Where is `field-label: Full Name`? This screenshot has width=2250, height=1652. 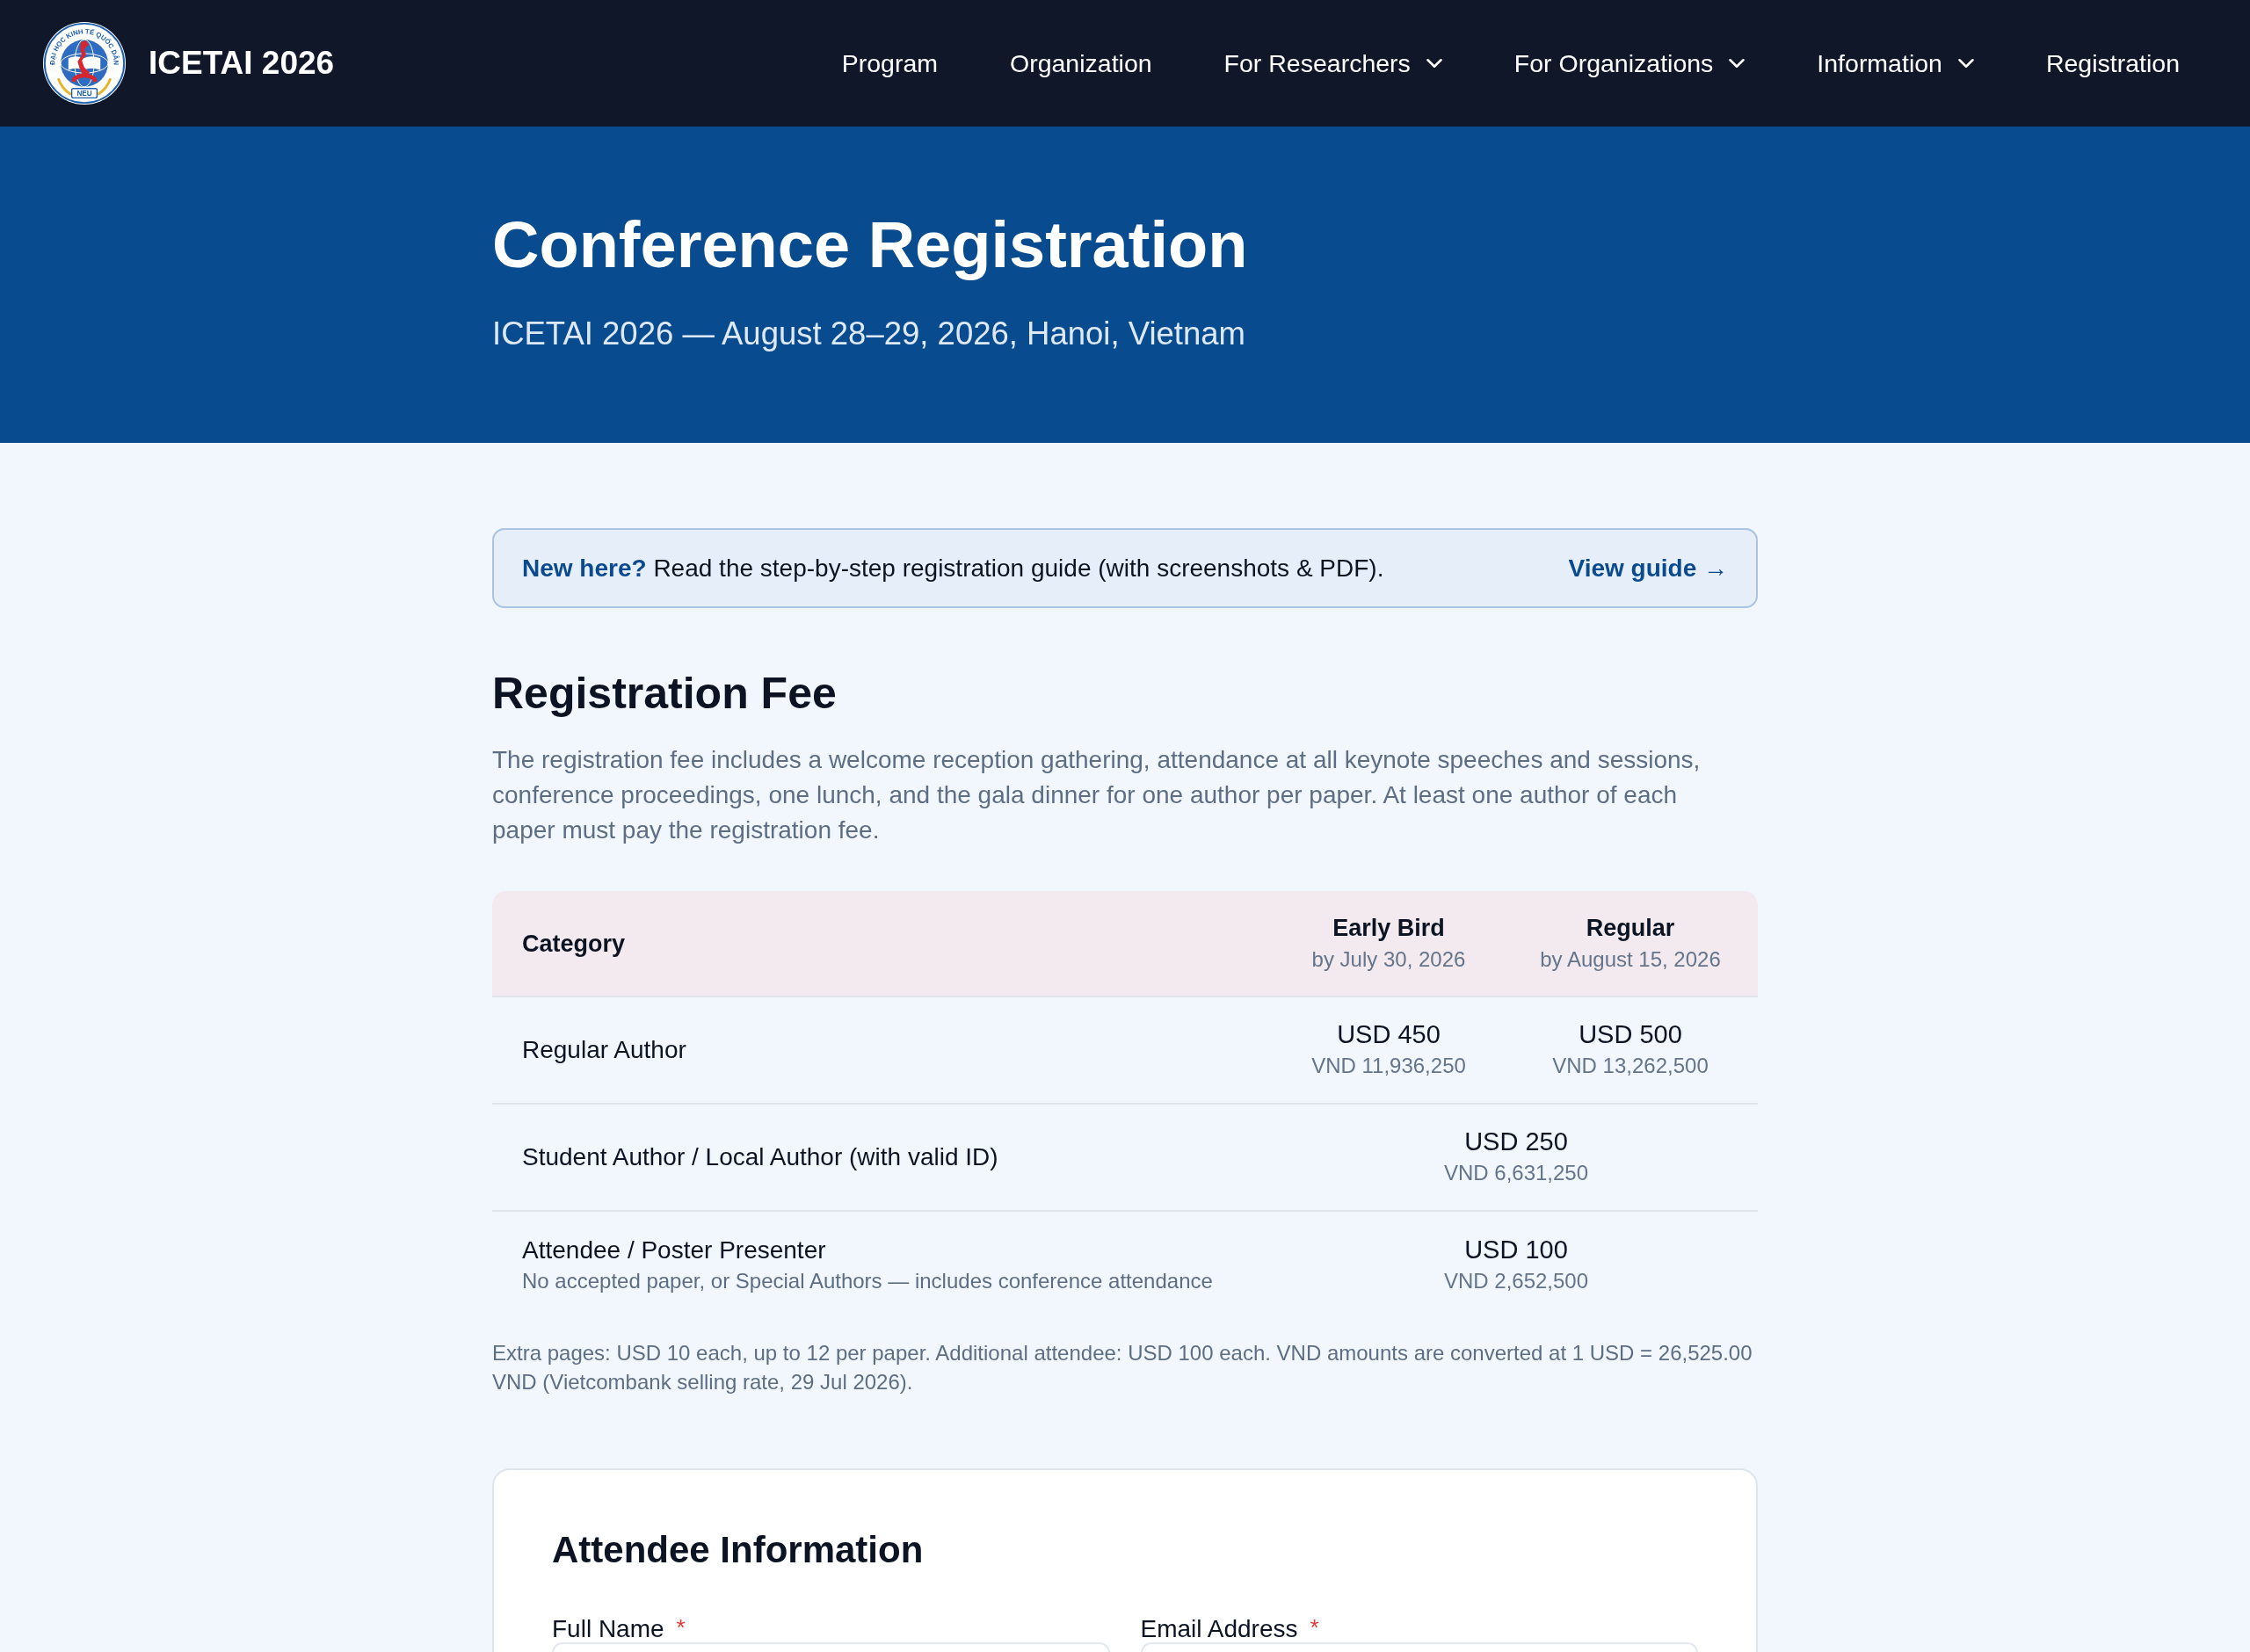
field-label: Full Name is located at coordinates (608, 1629).